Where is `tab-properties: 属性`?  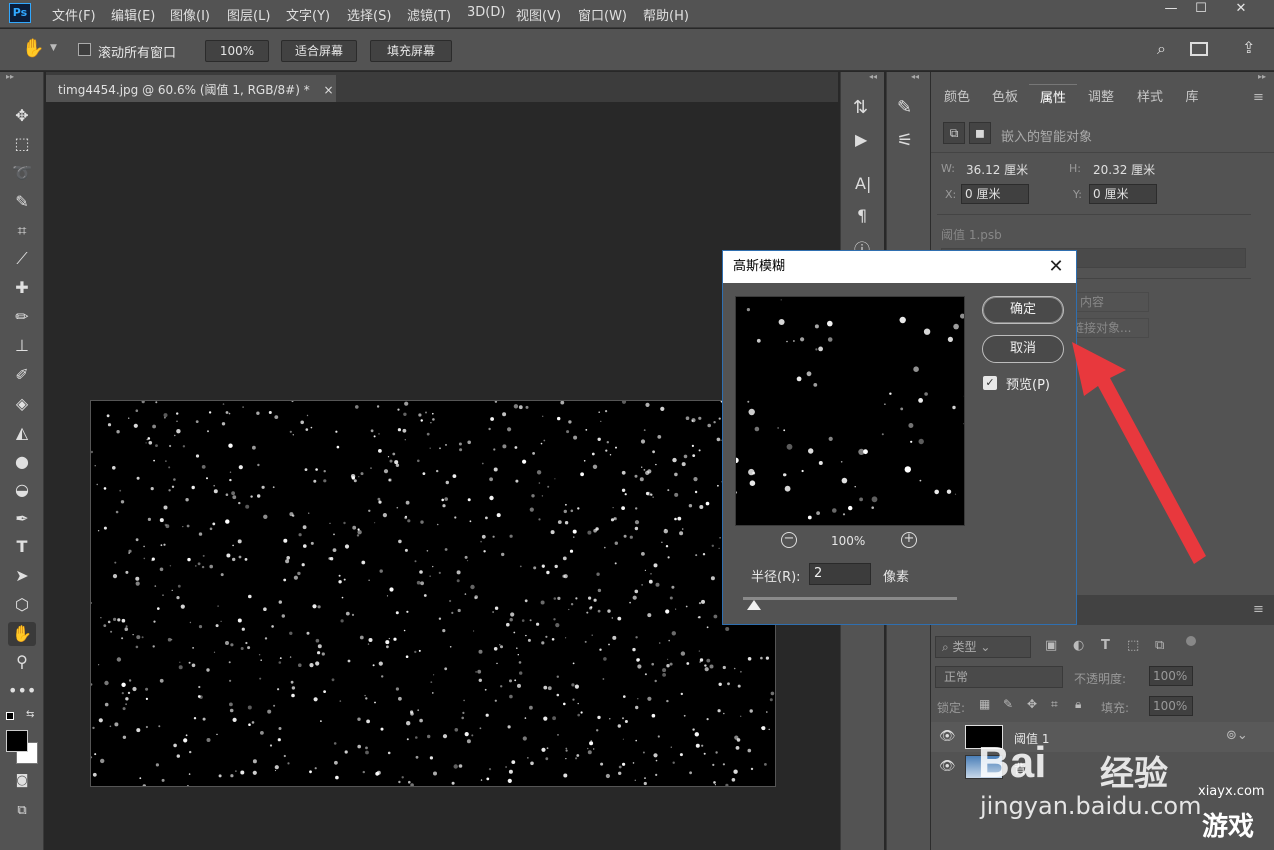
tab-properties: 属性 is located at coordinates (1053, 98).